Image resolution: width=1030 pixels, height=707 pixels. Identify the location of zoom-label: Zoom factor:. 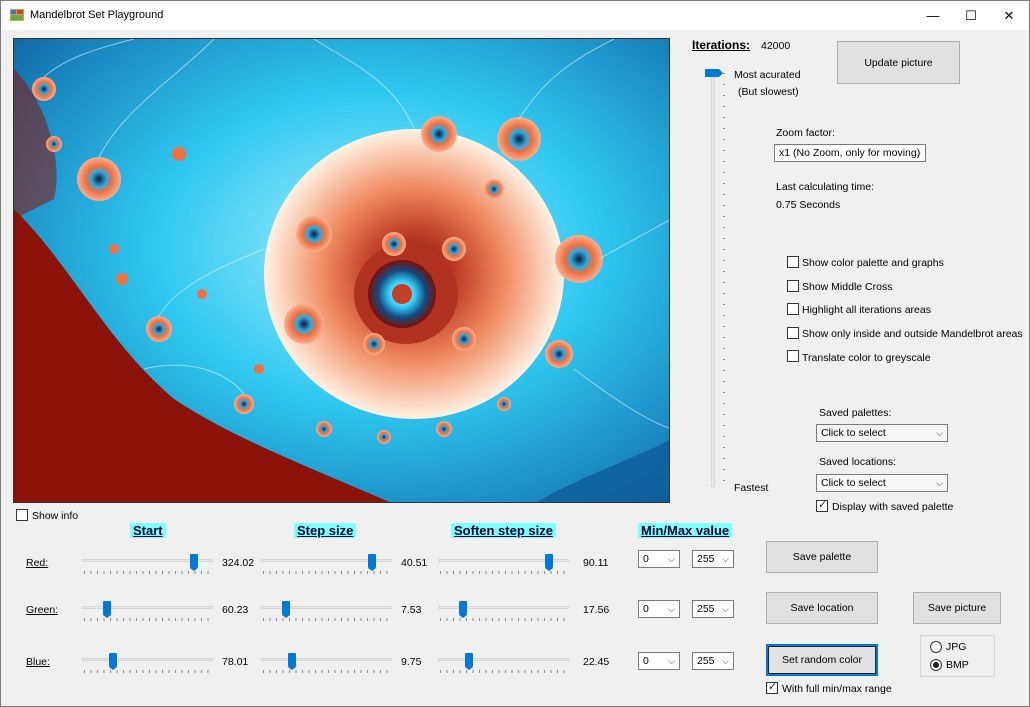
(805, 133).